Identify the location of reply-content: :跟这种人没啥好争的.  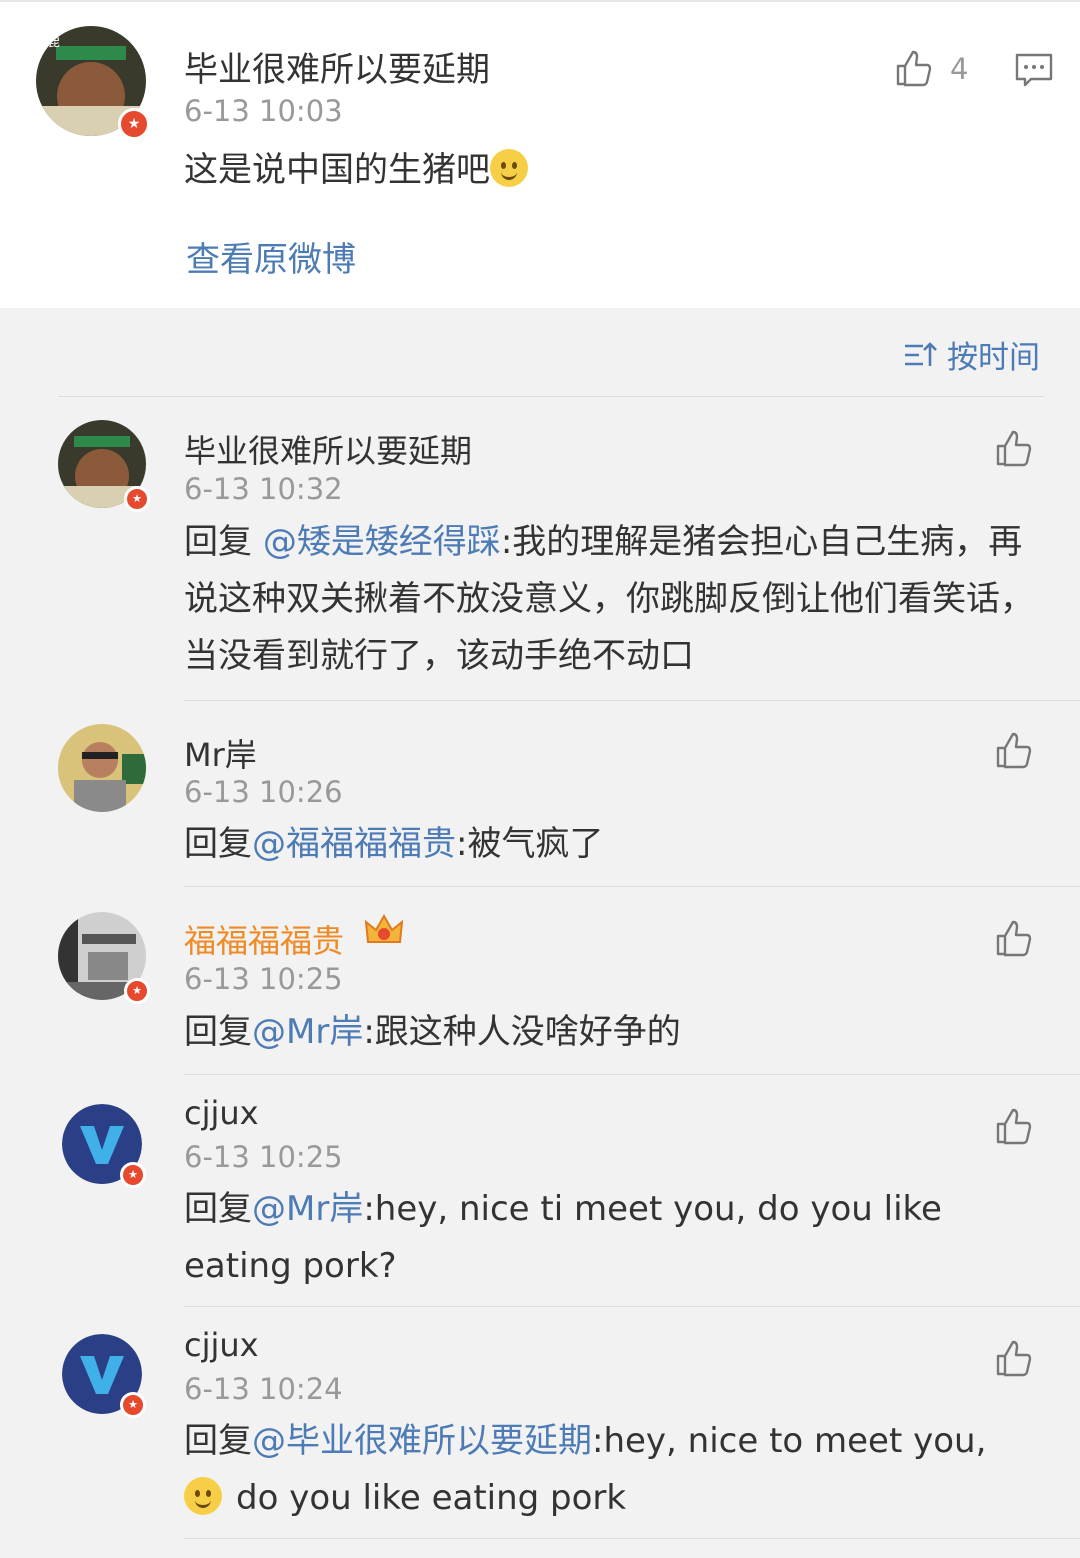
(522, 1032).